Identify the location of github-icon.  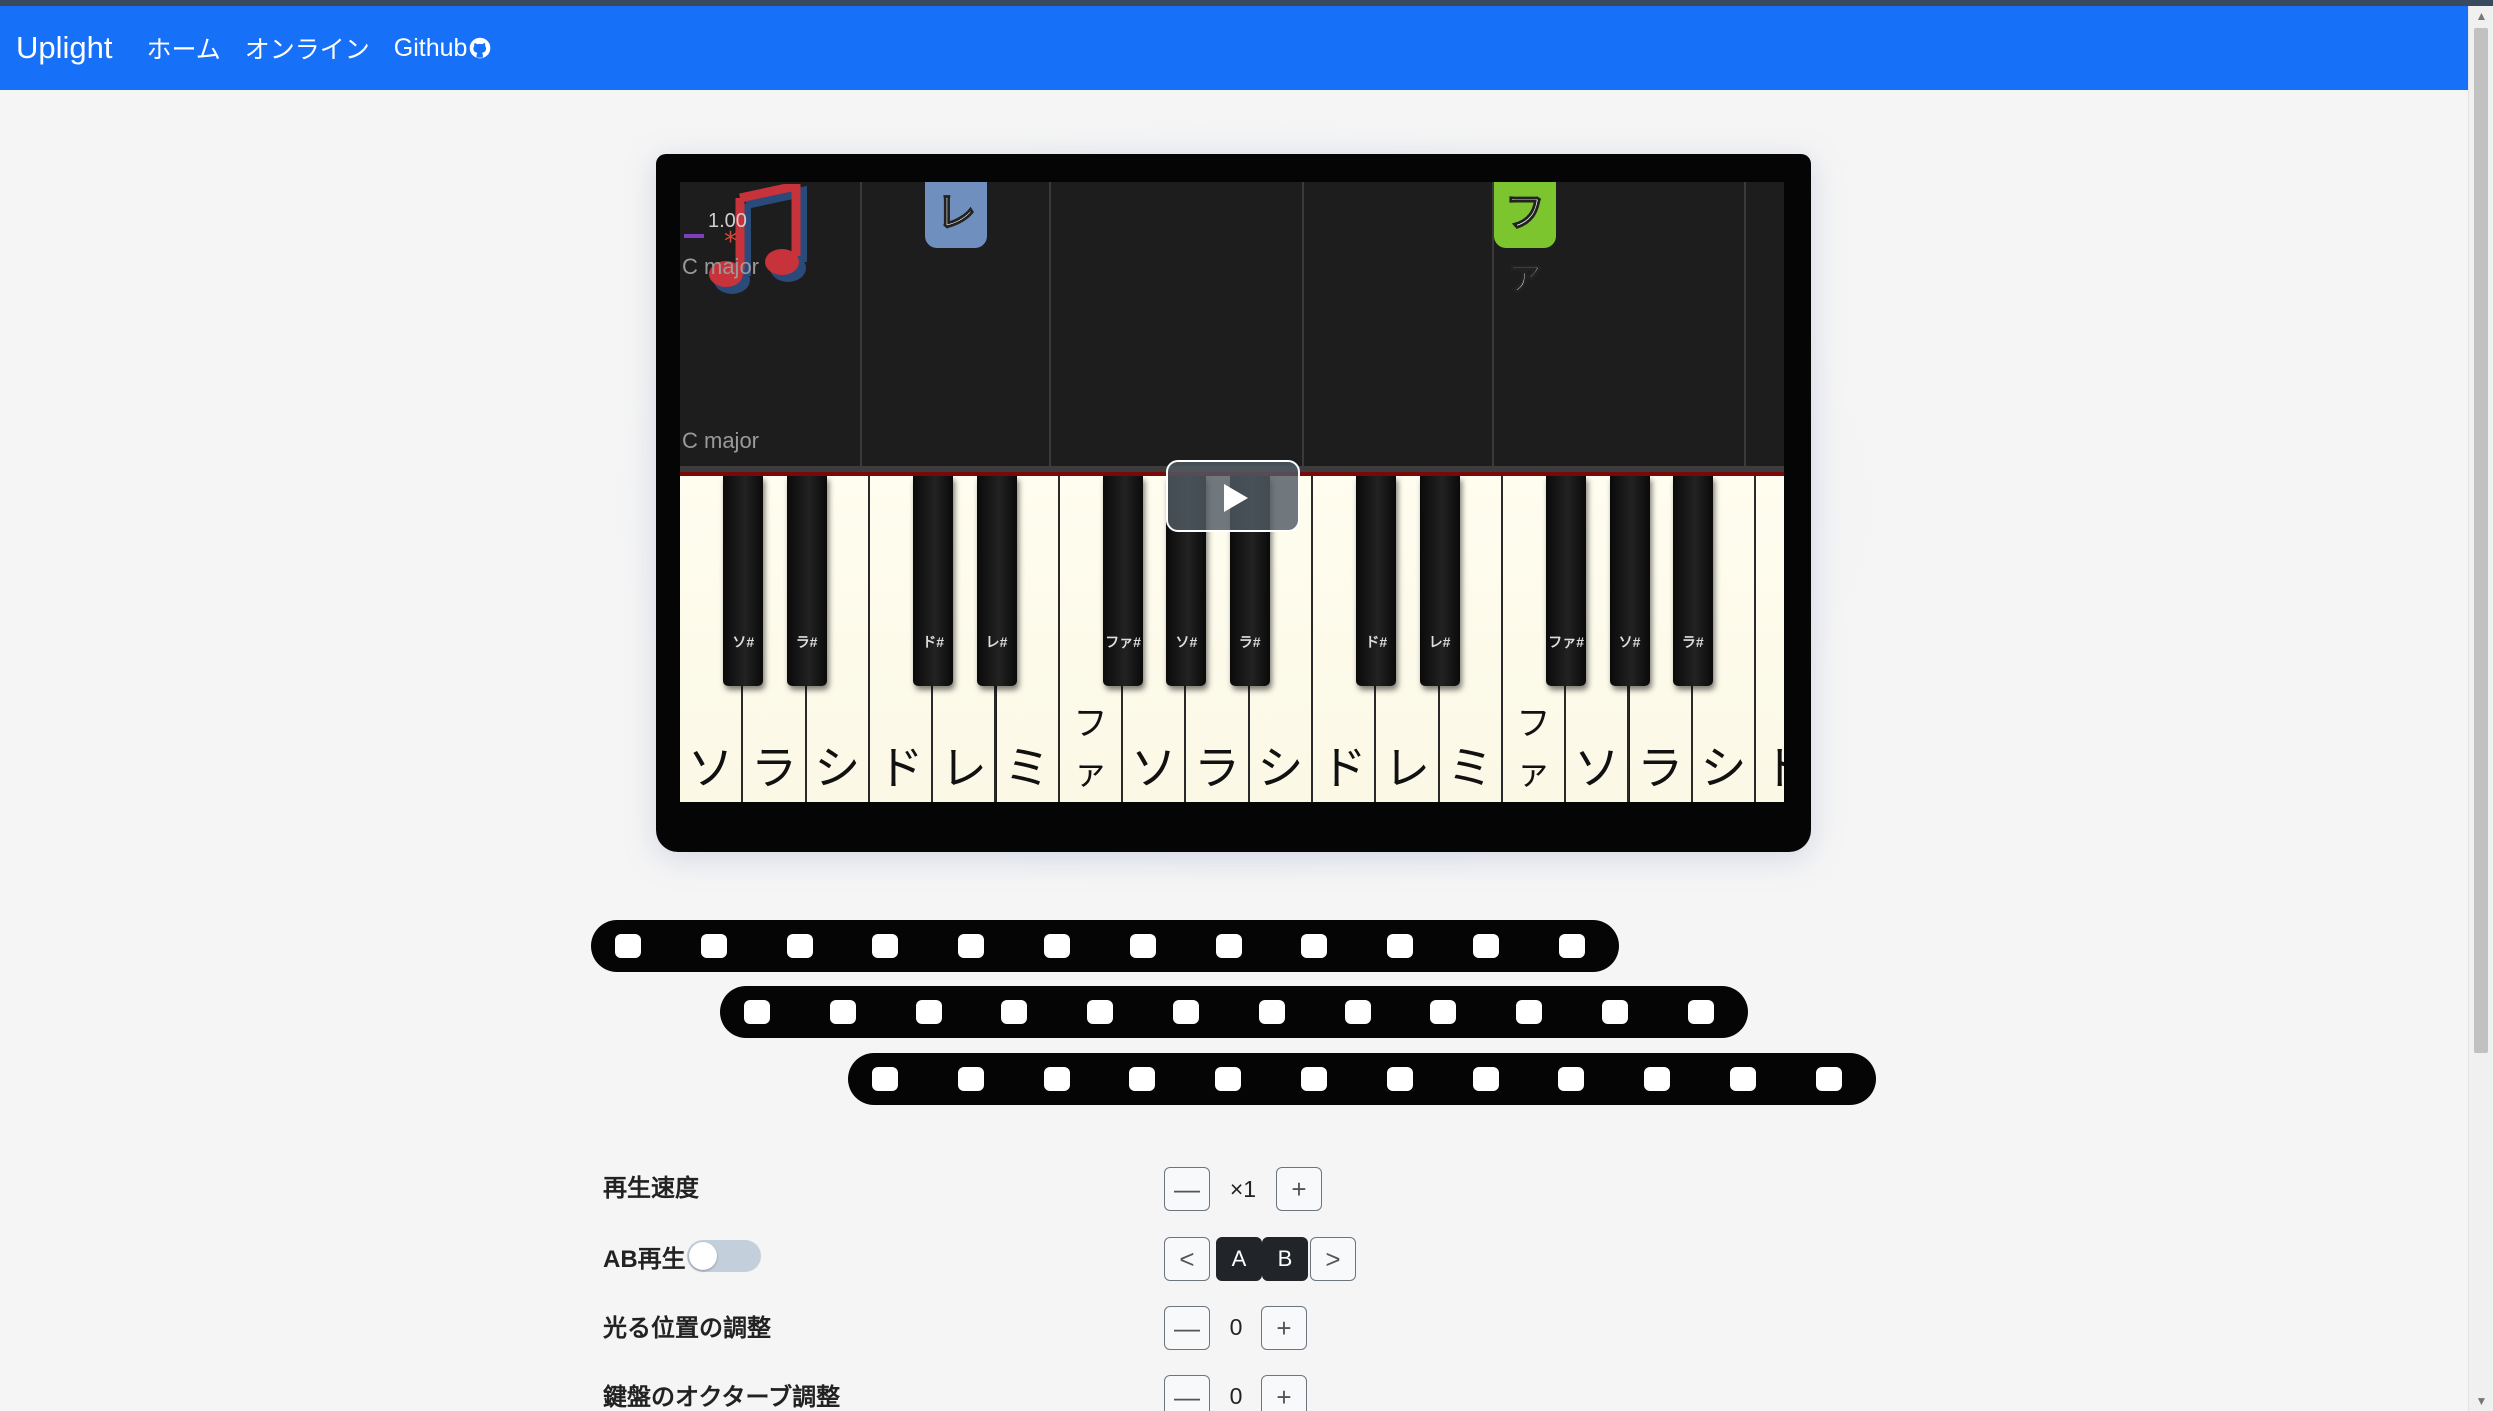
(480, 48).